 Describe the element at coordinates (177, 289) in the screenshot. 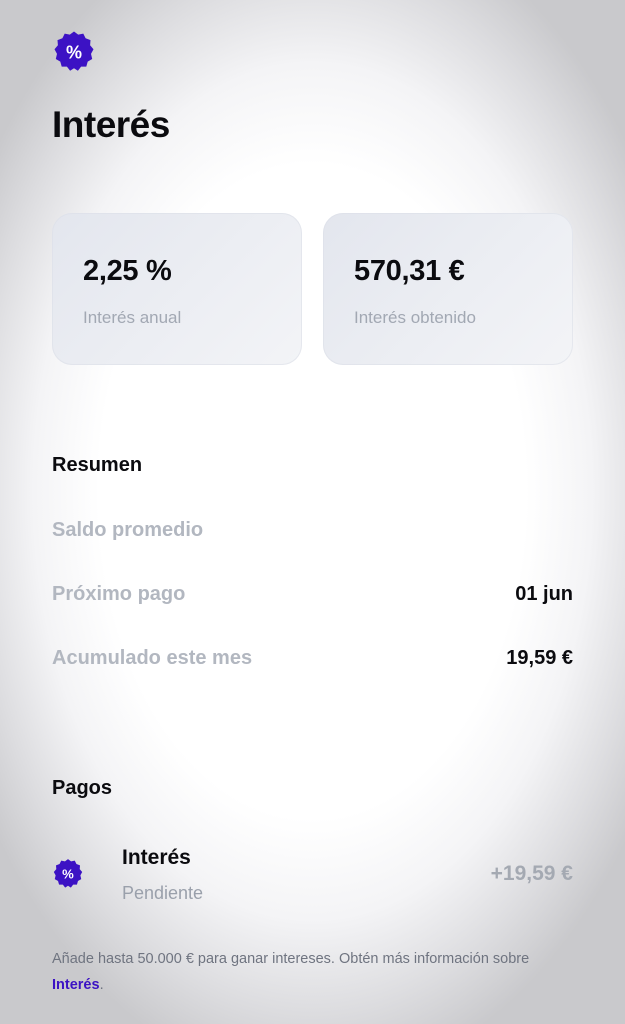

I see `annual-interest-card: 2,25 % Interés anual` at that location.